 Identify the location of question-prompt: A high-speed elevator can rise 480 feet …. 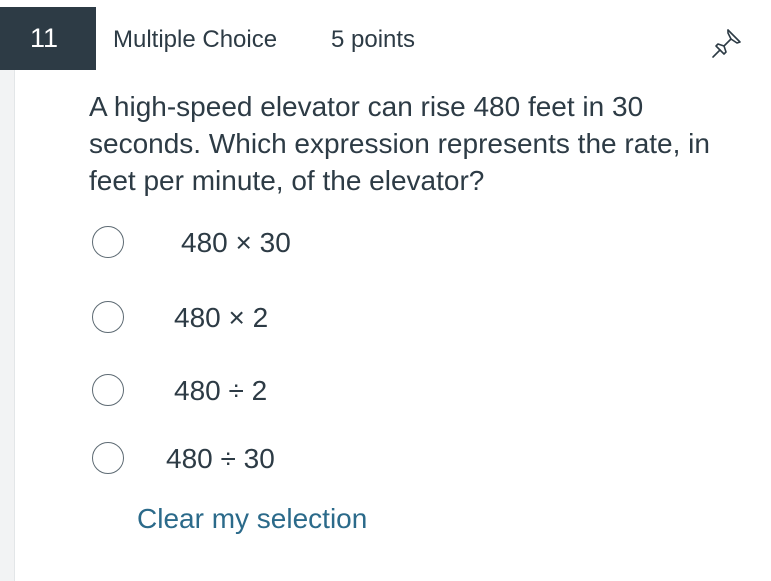
(399, 143).